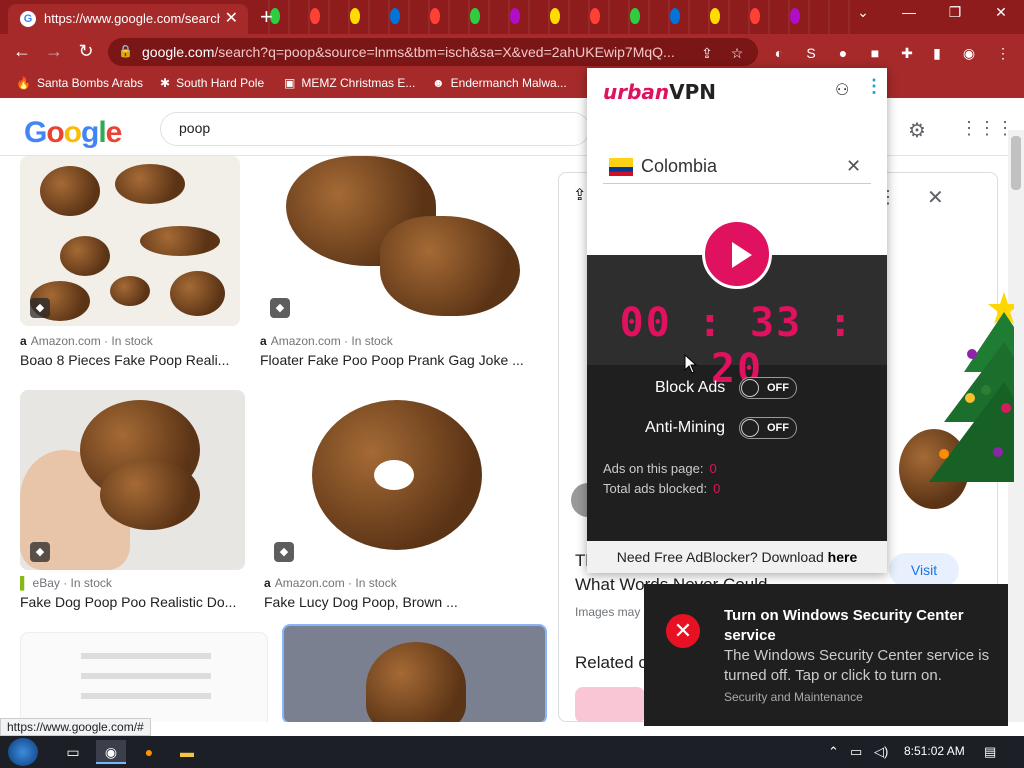  What do you see at coordinates (856, 752) in the screenshot?
I see `network-icon: ▭` at bounding box center [856, 752].